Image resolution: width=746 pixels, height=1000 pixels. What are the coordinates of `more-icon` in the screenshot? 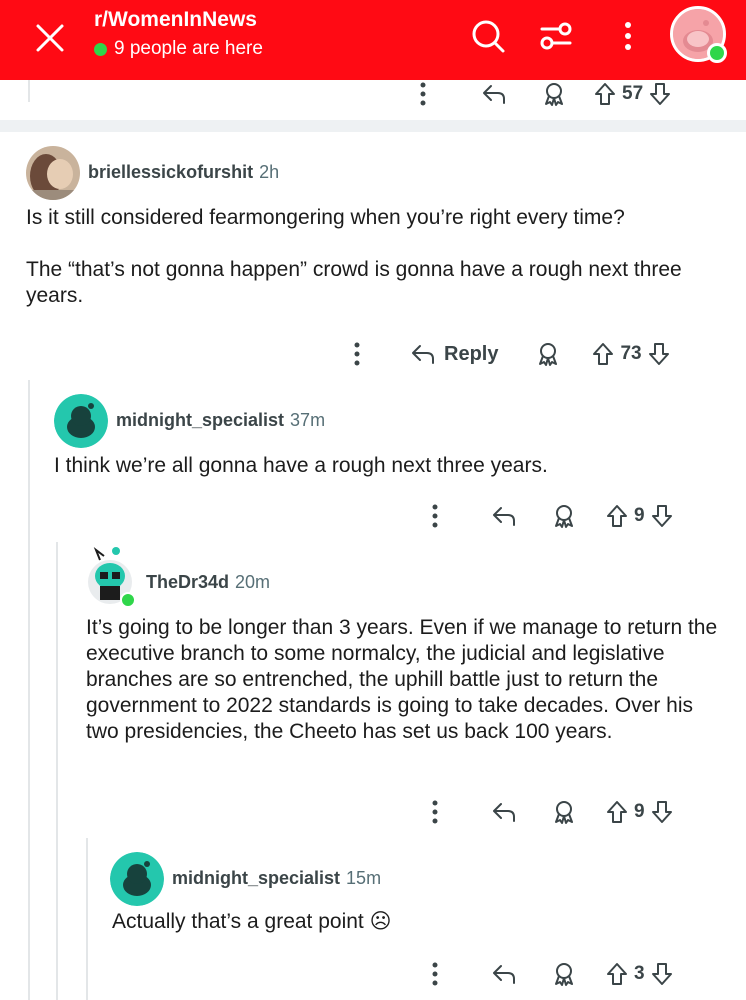 It's located at (628, 36).